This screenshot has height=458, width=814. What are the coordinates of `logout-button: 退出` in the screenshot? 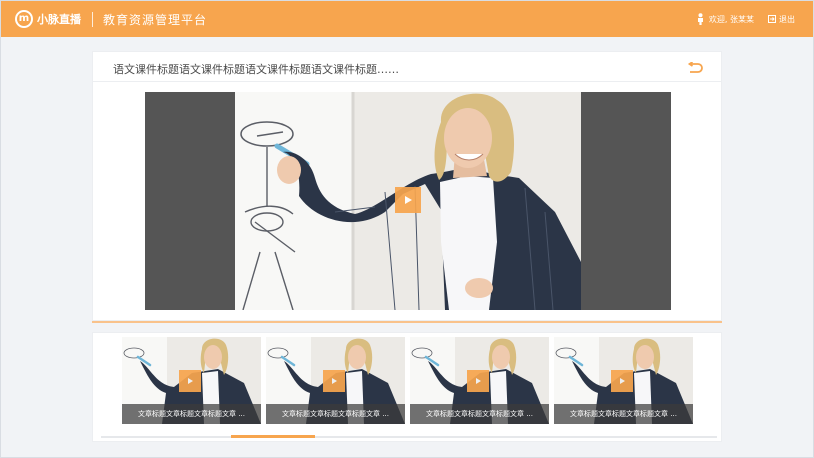 It's located at (787, 19).